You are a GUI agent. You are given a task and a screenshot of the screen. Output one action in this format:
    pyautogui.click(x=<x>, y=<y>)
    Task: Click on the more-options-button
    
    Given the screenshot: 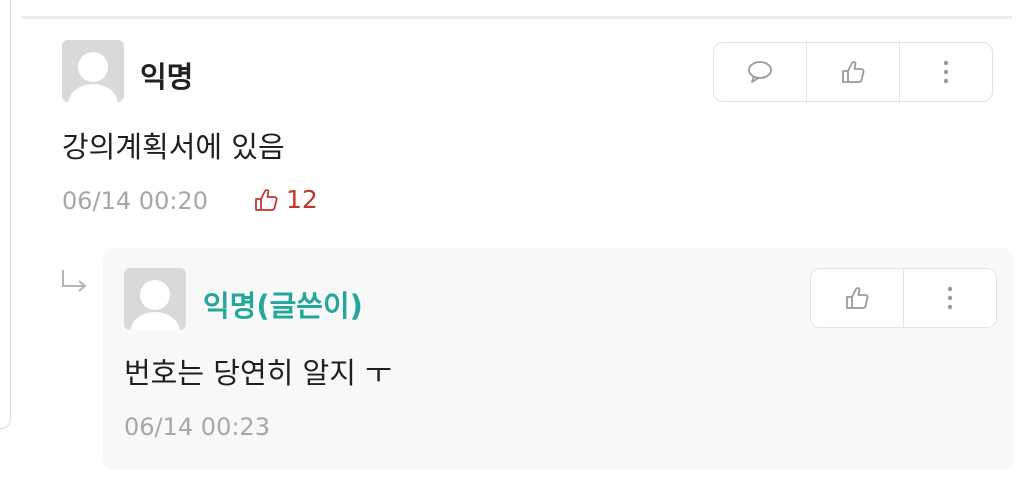 What is the action you would take?
    pyautogui.click(x=946, y=72)
    